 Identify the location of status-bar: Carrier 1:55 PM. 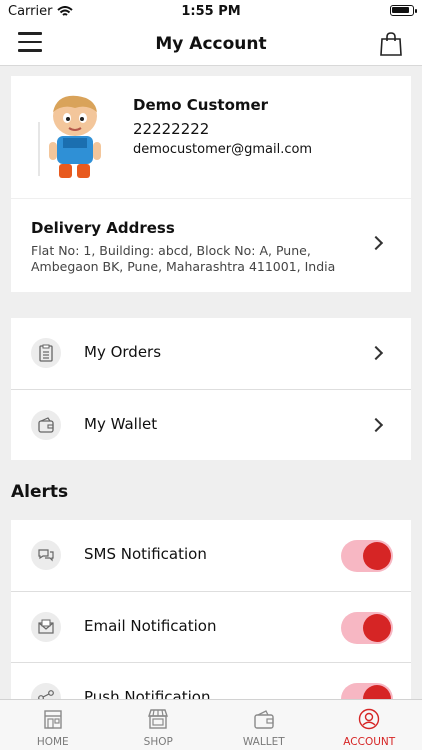
(211, 11).